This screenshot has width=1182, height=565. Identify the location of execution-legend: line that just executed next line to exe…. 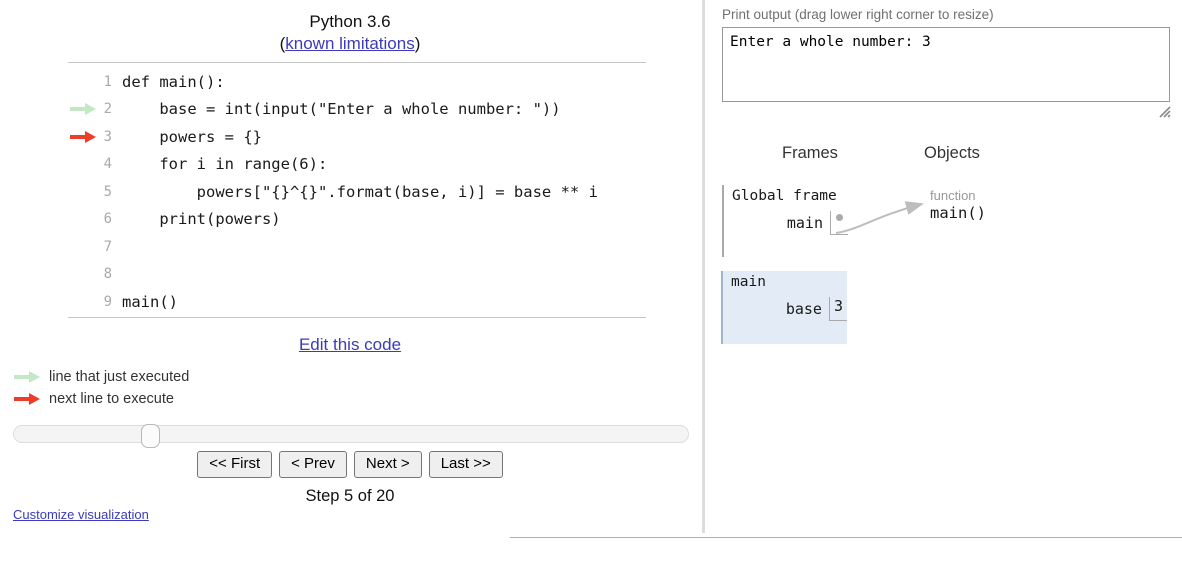
(101, 389).